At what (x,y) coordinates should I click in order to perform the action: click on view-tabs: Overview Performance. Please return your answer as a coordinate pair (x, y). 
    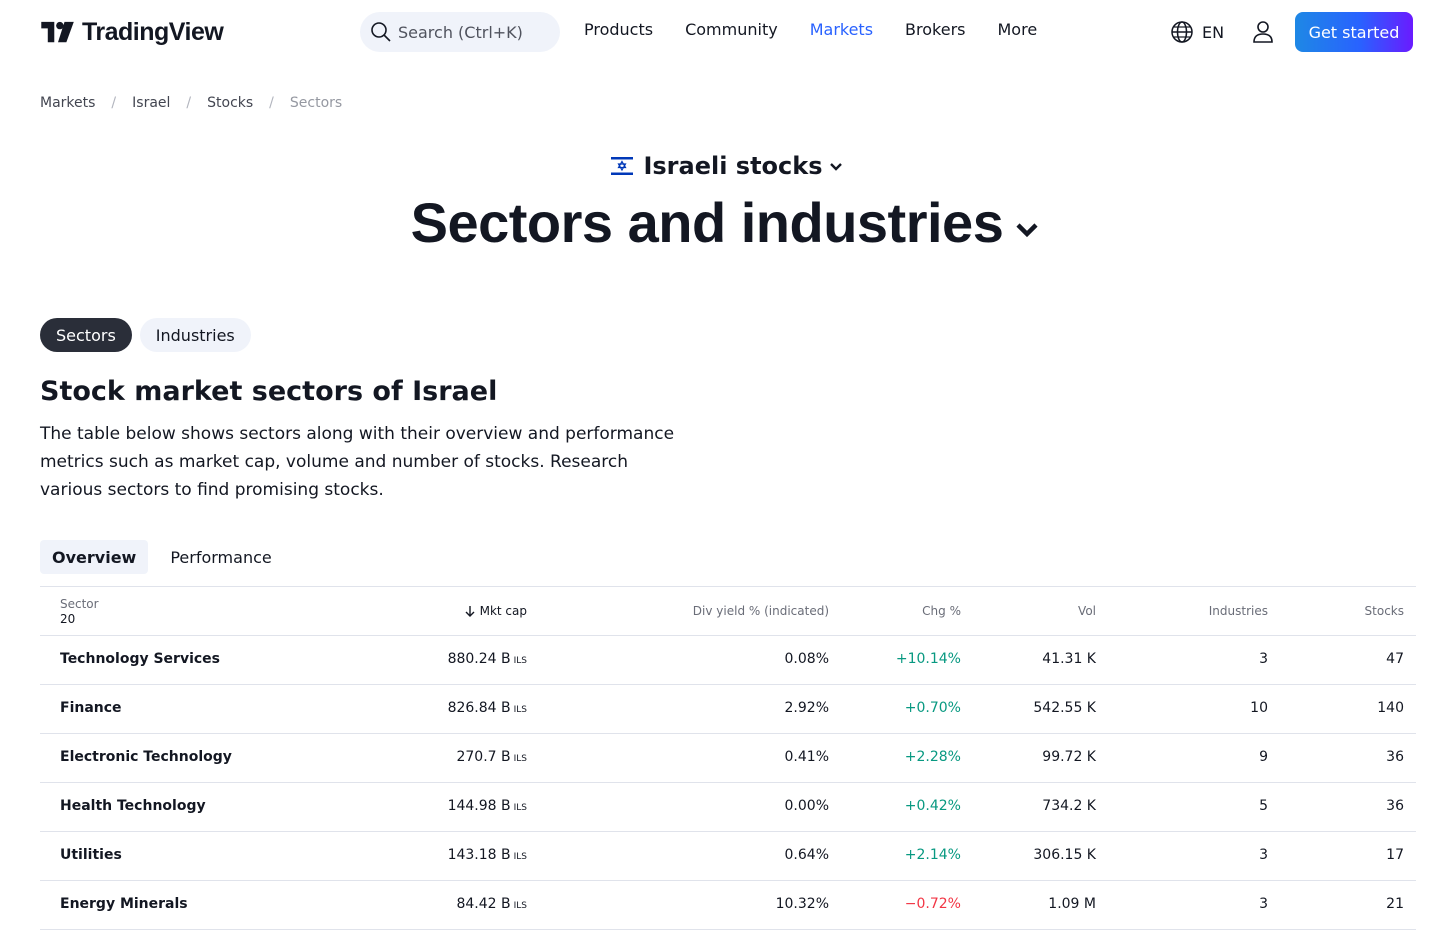
    Looking at the image, I should click on (167, 557).